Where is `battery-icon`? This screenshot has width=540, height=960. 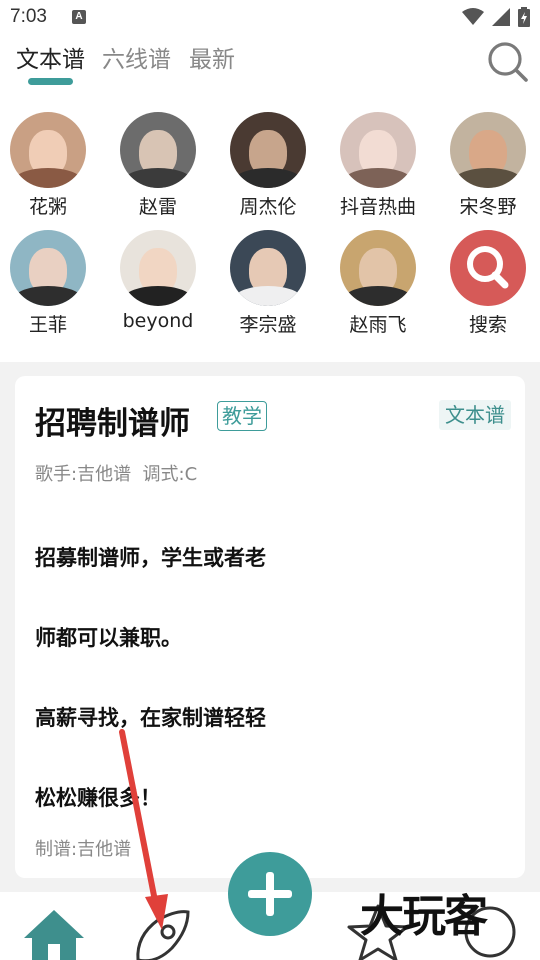
battery-icon is located at coordinates (524, 17).